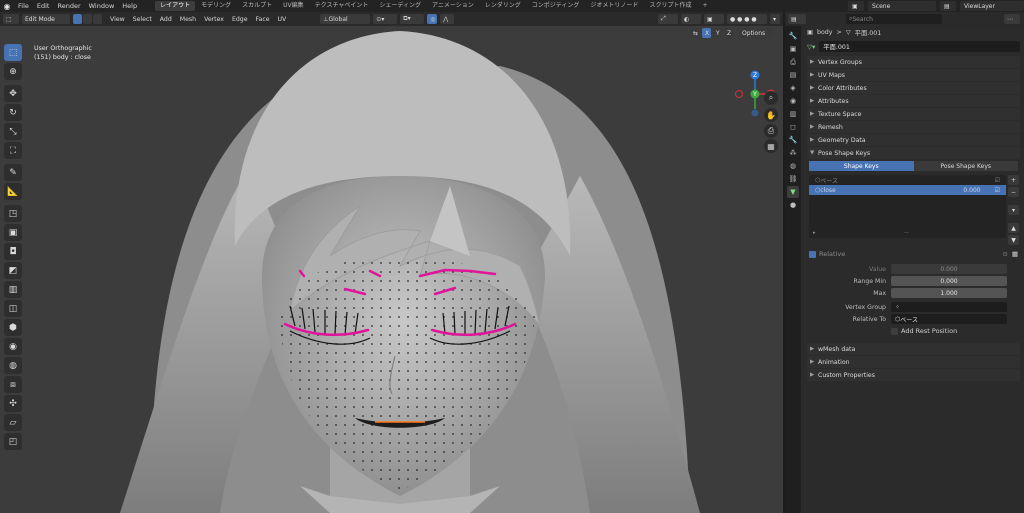 This screenshot has height=513, width=1024. What do you see at coordinates (907, 190) in the screenshot?
I see `list-item: ⬡ close 0.000 ☑` at bounding box center [907, 190].